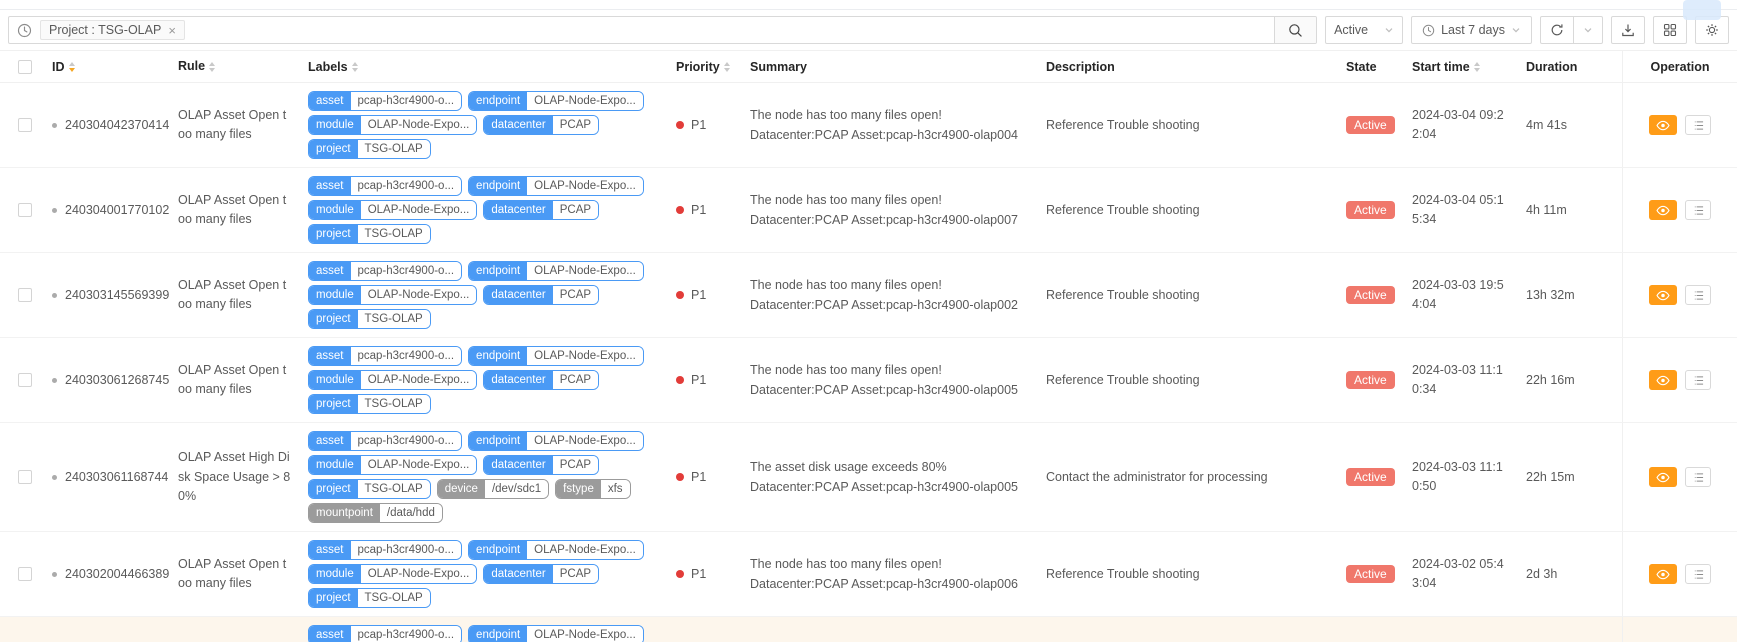 Image resolution: width=1737 pixels, height=642 pixels. I want to click on download-button, so click(1628, 30).